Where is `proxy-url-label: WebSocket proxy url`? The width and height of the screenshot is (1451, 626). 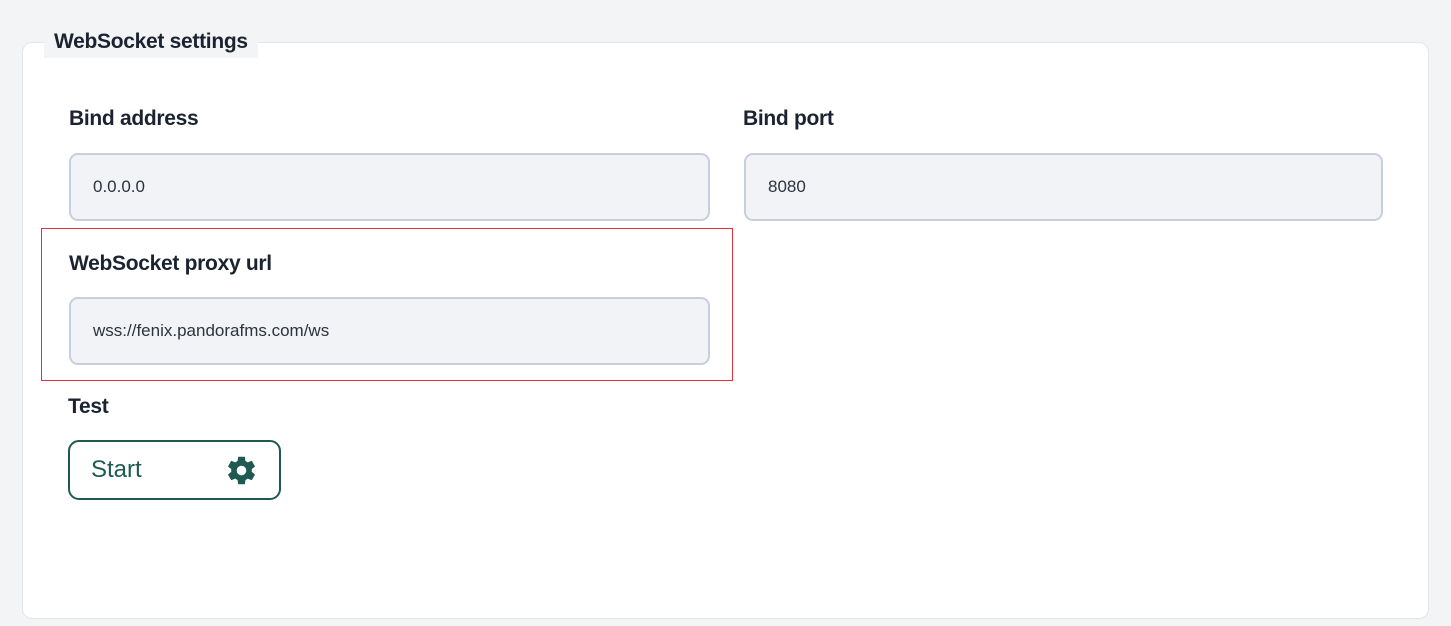
proxy-url-label: WebSocket proxy url is located at coordinates (170, 263).